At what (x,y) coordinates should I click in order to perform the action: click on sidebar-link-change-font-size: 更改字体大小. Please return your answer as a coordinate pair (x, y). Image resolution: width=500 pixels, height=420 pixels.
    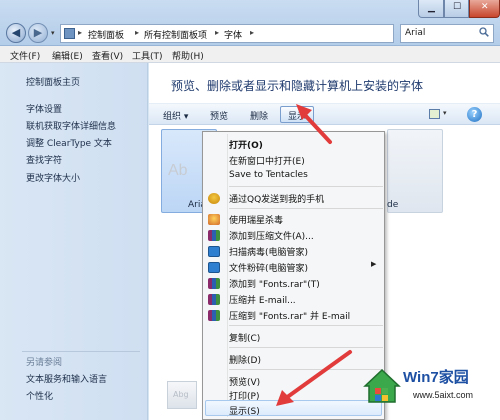
    Looking at the image, I should click on (53, 177).